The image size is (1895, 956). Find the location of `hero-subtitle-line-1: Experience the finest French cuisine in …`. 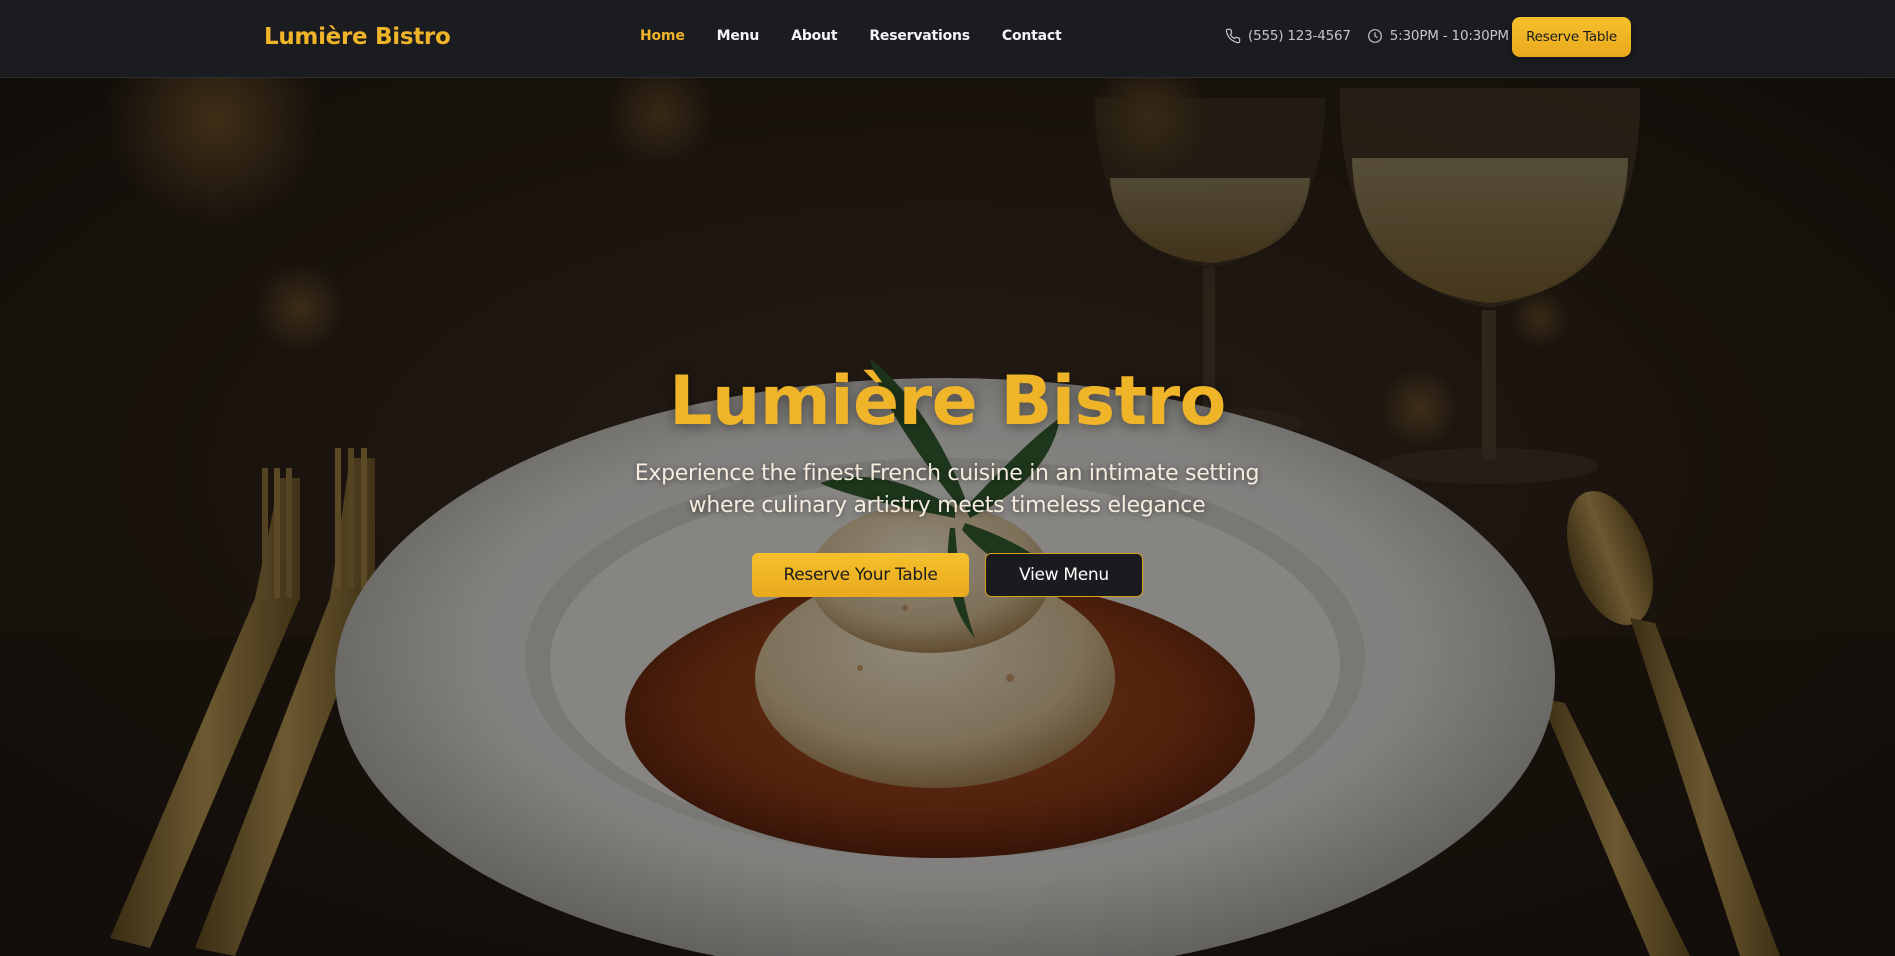

hero-subtitle-line-1: Experience the finest French cuisine in … is located at coordinates (947, 473).